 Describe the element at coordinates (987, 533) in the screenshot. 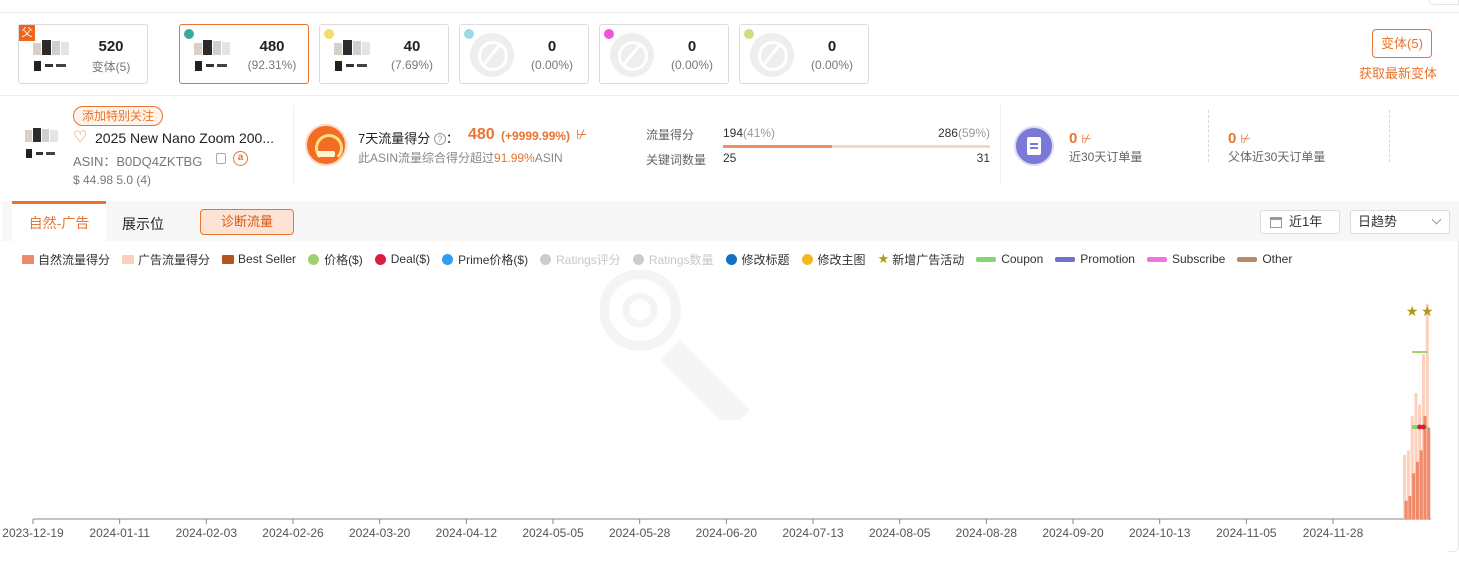

I see `x-tick-label: 2024-08-28` at that location.